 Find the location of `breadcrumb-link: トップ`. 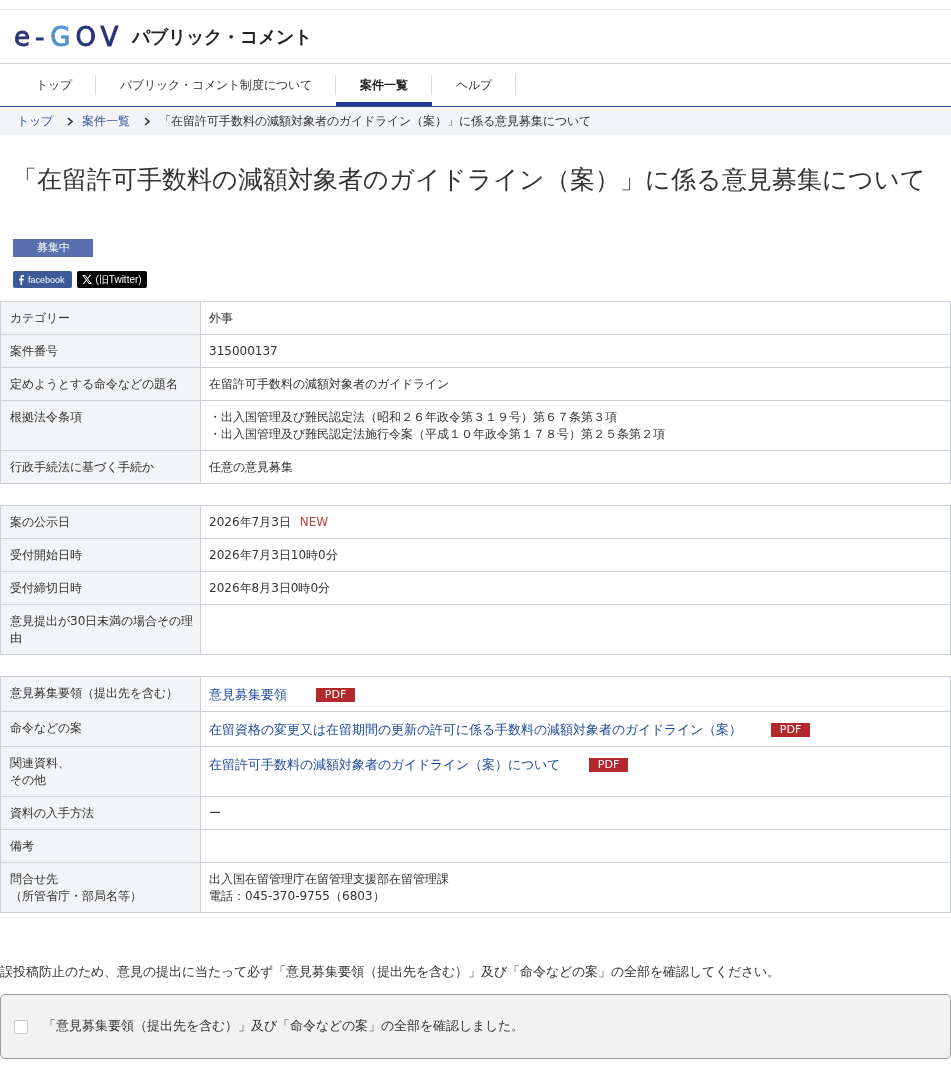

breadcrumb-link: トップ is located at coordinates (35, 121).